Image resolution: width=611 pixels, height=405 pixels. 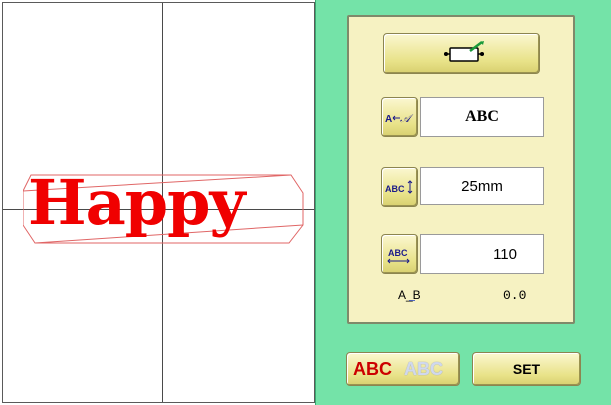 I want to click on letter-spacing-value: 0.0, so click(x=515, y=295).